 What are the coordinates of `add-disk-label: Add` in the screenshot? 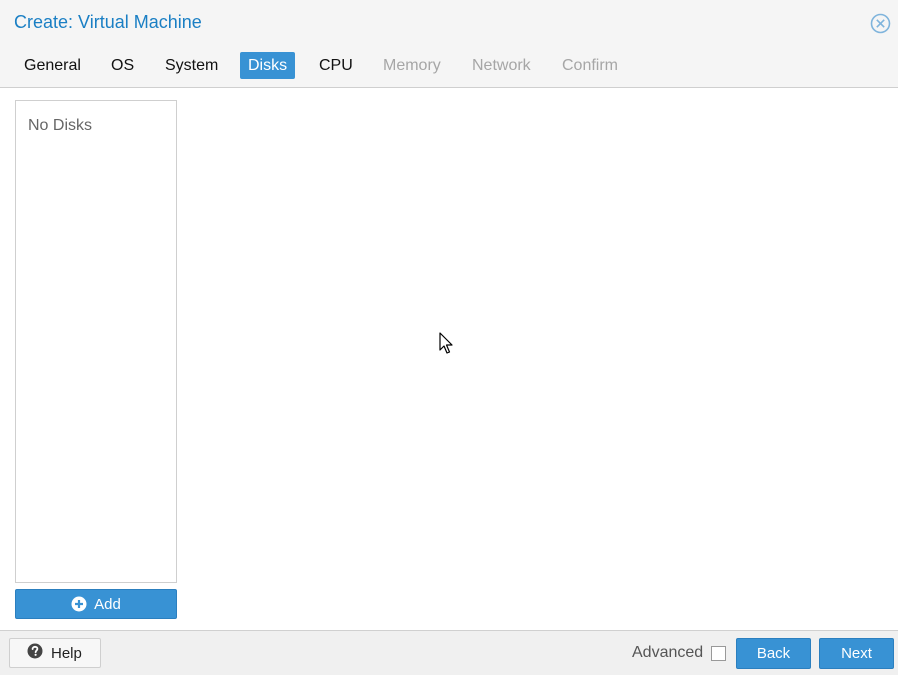 It's located at (107, 604).